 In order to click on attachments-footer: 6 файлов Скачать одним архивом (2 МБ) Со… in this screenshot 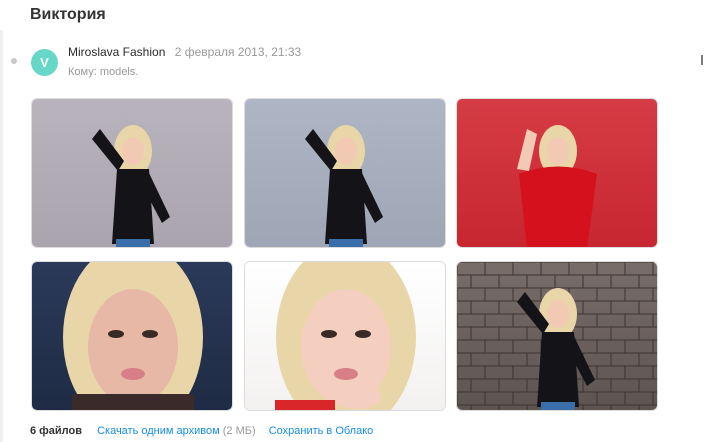, I will do `click(201, 431)`.